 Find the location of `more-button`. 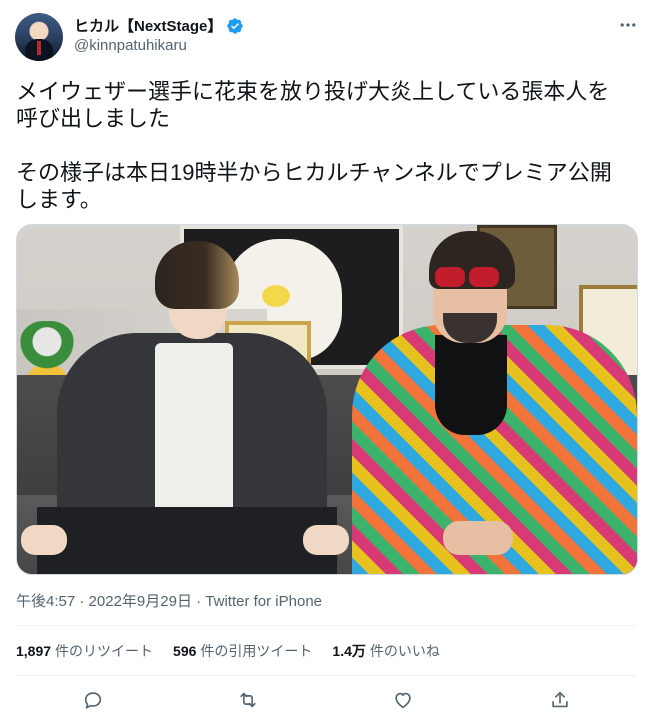

more-button is located at coordinates (628, 25).